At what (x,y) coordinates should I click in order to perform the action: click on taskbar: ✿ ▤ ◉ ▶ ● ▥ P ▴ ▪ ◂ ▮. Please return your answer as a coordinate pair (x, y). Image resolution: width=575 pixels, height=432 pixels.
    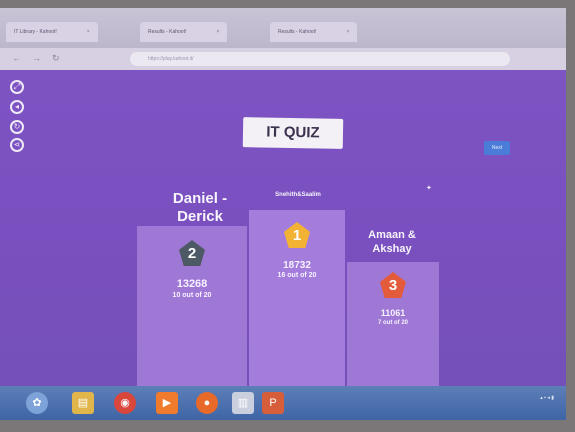
    Looking at the image, I should click on (283, 403).